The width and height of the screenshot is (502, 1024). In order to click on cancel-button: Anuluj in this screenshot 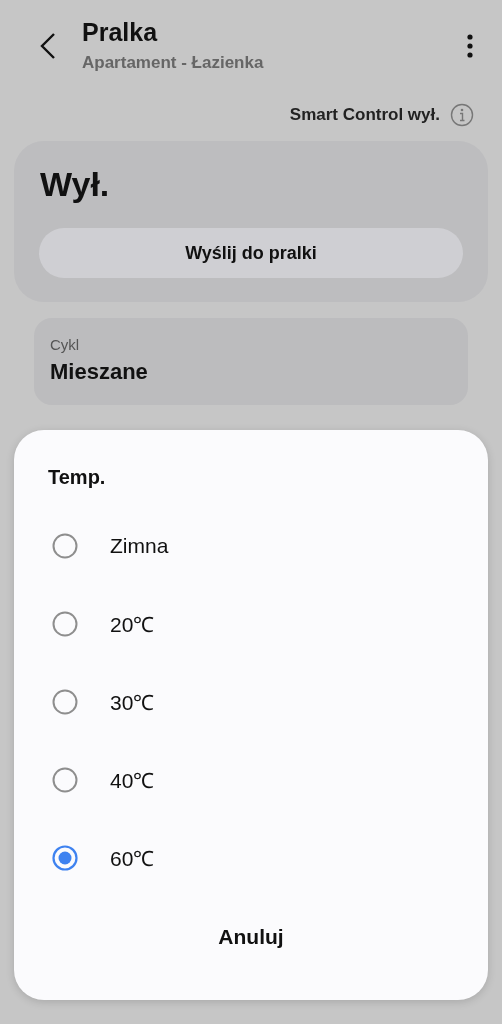, I will do `click(251, 937)`.